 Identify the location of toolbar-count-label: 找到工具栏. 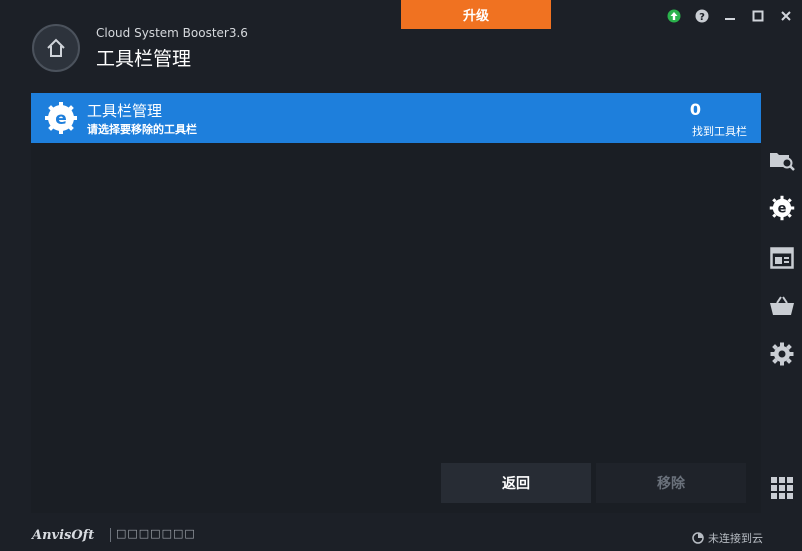
(719, 131).